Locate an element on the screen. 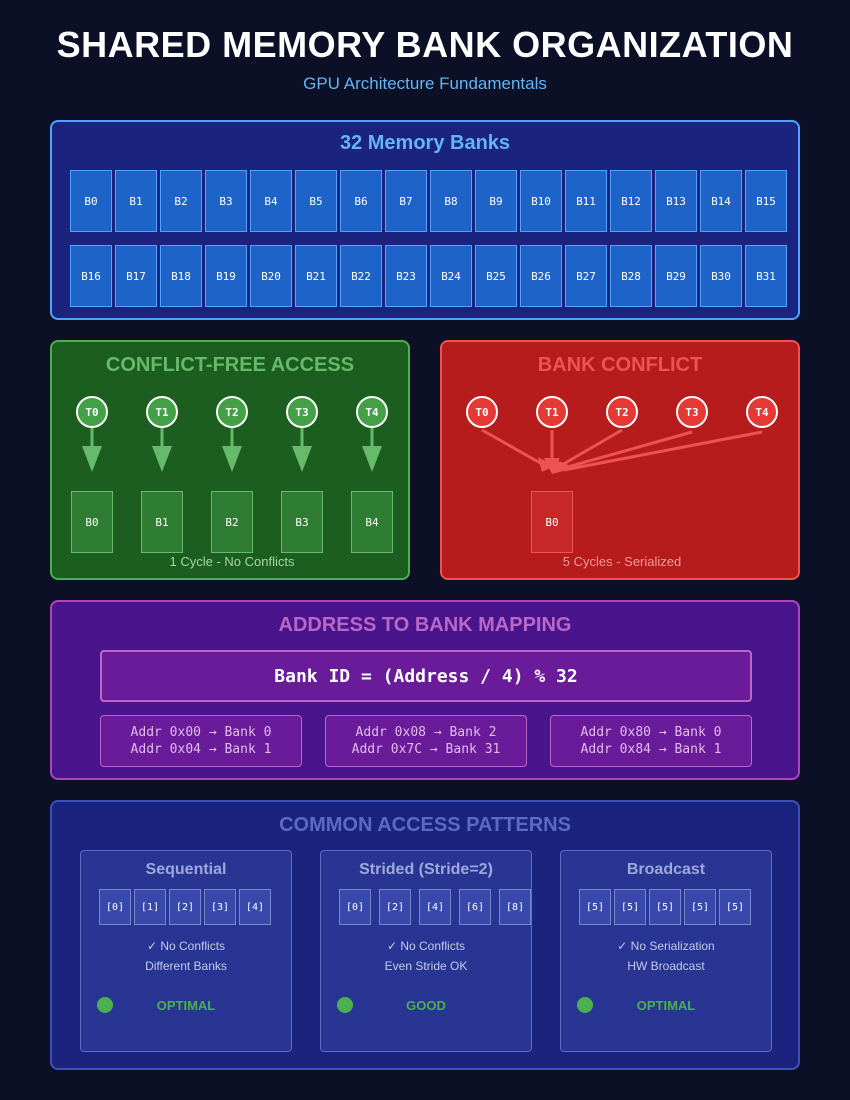 The height and width of the screenshot is (1100, 850). memory-bank-b18: B18 is located at coordinates (181, 276).